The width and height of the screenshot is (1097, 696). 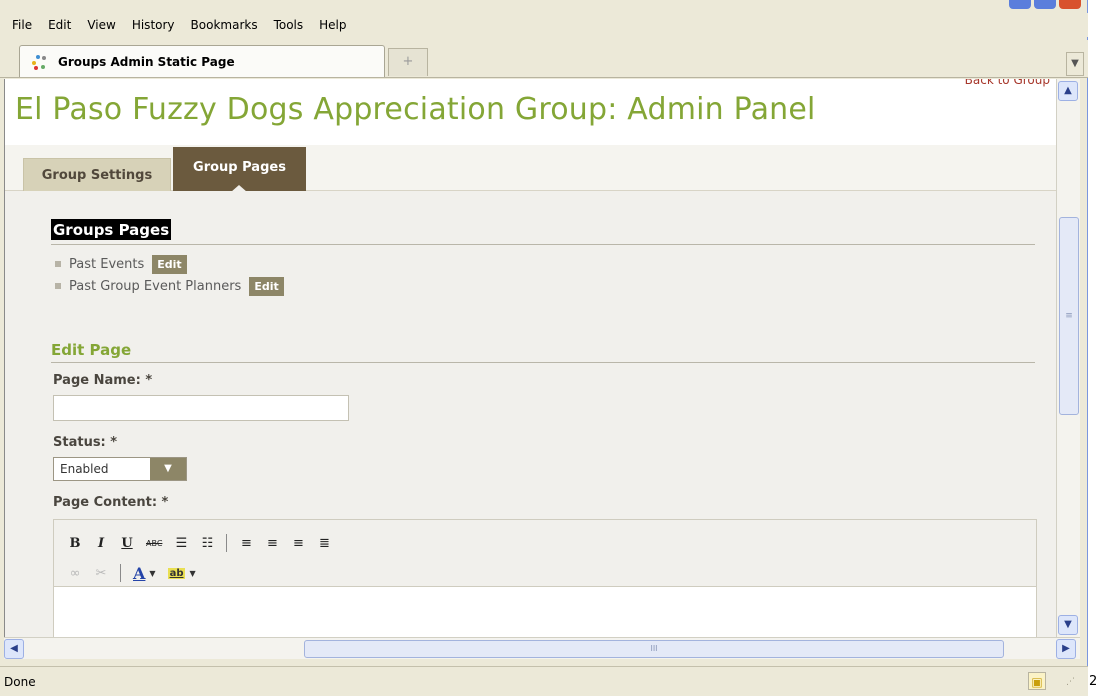 I want to click on editor-toolbar-row-1: B I U ABC ☰ ☷ ≡ ≡ ≡ ≣, so click(x=199, y=543).